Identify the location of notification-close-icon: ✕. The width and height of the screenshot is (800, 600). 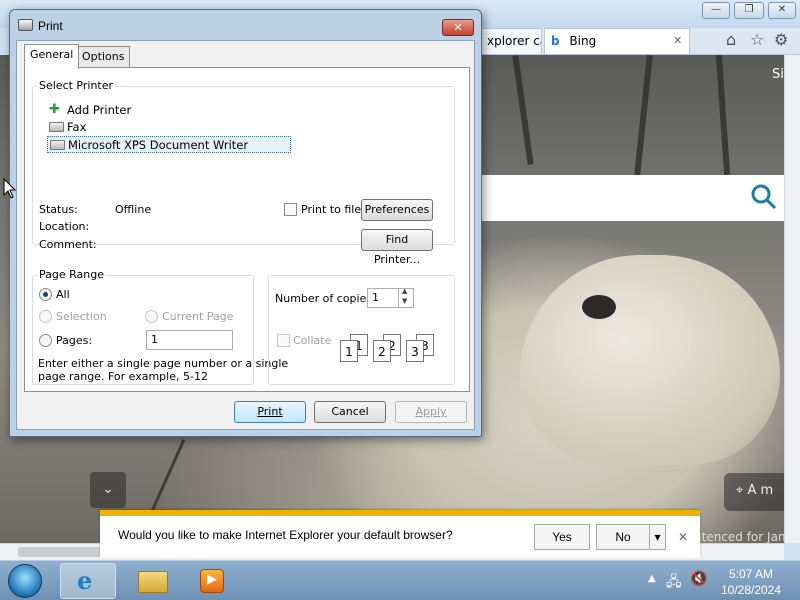
(683, 537).